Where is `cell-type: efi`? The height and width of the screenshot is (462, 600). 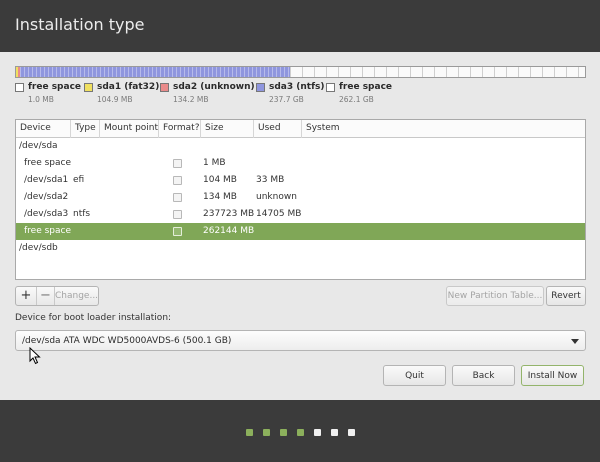
cell-type: efi is located at coordinates (79, 180).